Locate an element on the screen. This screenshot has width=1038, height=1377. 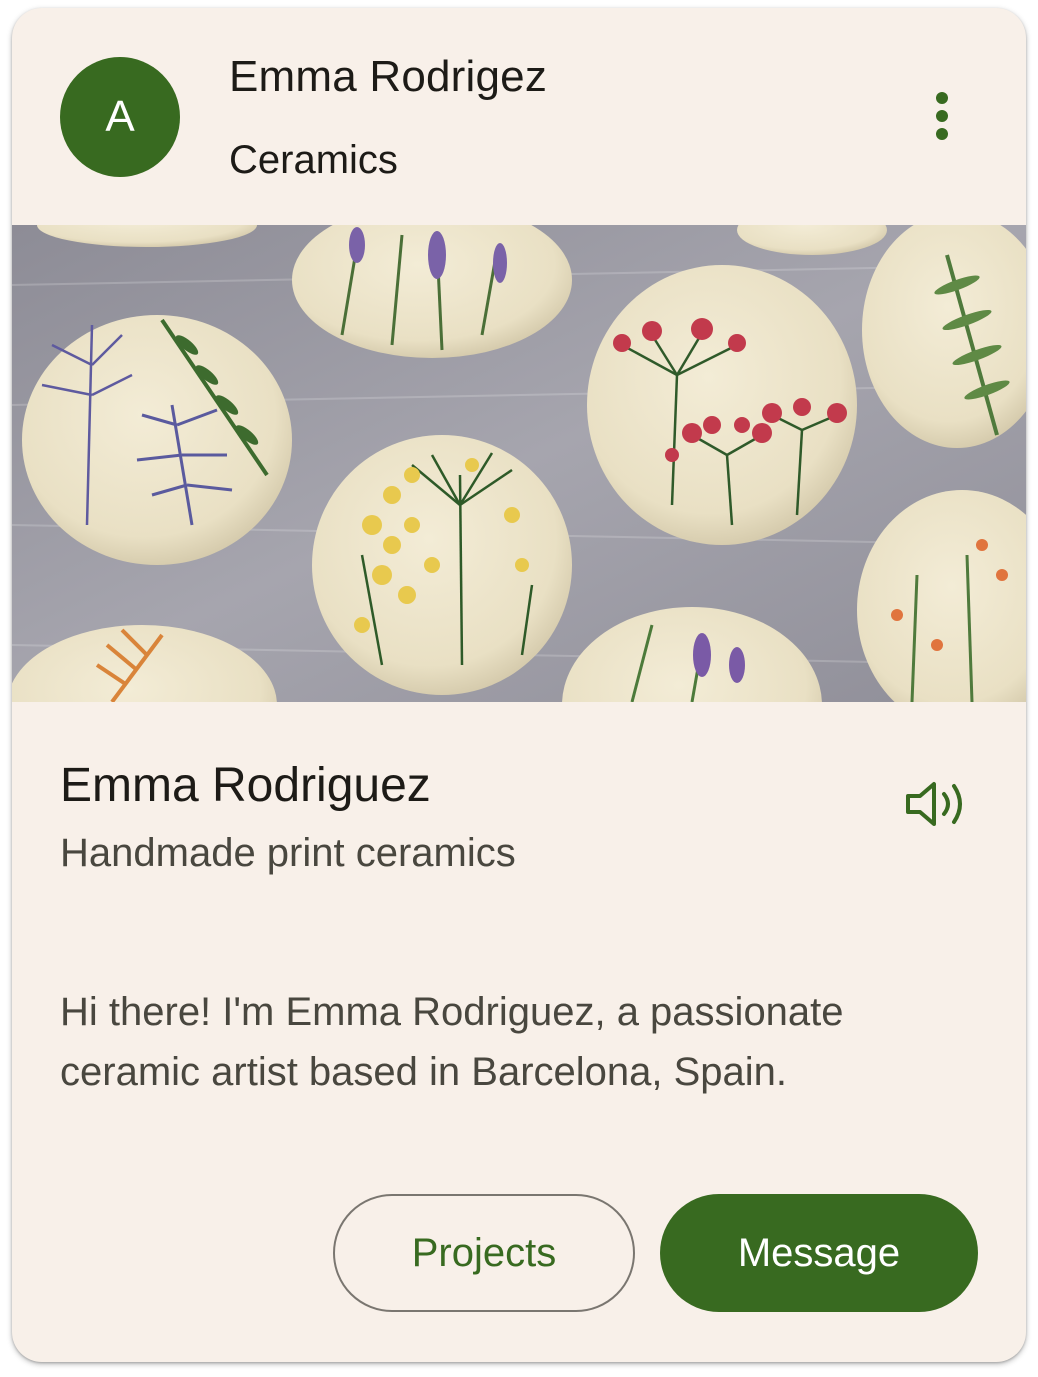
body-title: Emma Rodriguez is located at coordinates (245, 785).